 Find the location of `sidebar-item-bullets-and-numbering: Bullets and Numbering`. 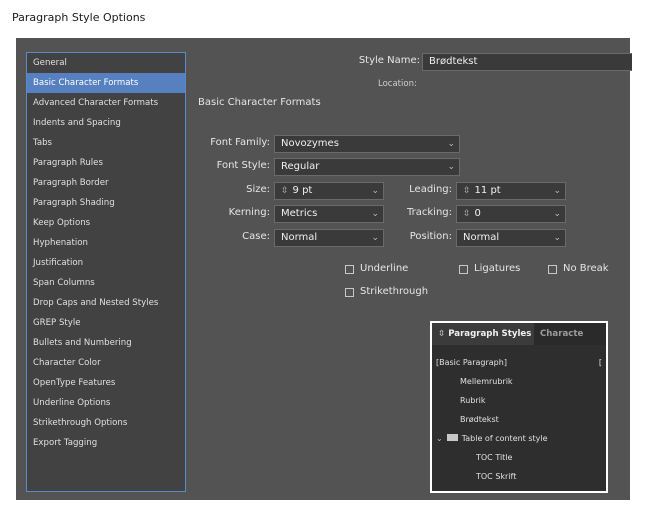

sidebar-item-bullets-and-numbering: Bullets and Numbering is located at coordinates (106, 343).